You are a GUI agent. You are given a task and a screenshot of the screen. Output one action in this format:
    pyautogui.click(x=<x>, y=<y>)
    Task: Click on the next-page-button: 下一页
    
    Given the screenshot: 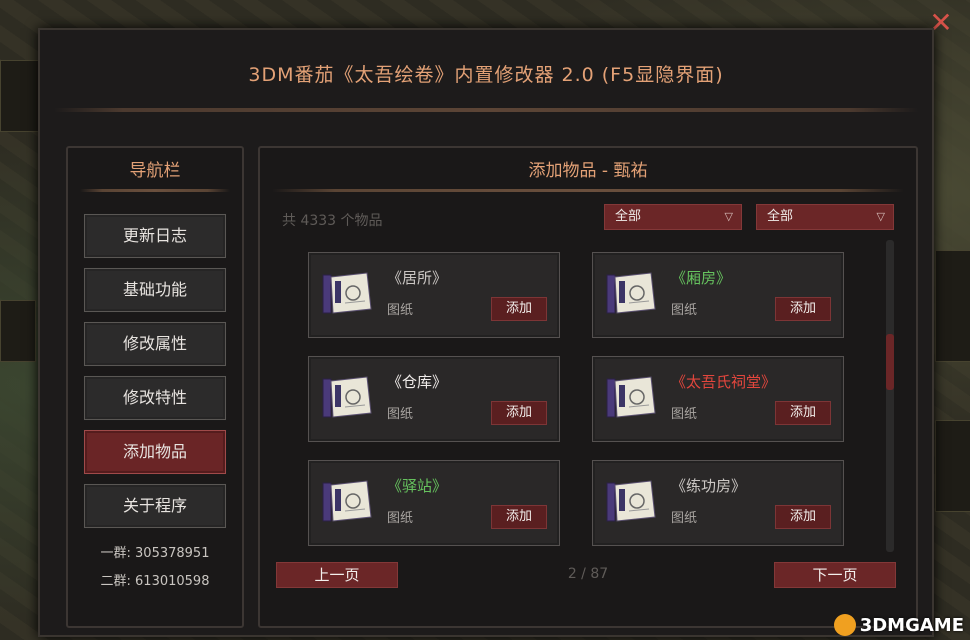 What is the action you would take?
    pyautogui.click(x=835, y=575)
    